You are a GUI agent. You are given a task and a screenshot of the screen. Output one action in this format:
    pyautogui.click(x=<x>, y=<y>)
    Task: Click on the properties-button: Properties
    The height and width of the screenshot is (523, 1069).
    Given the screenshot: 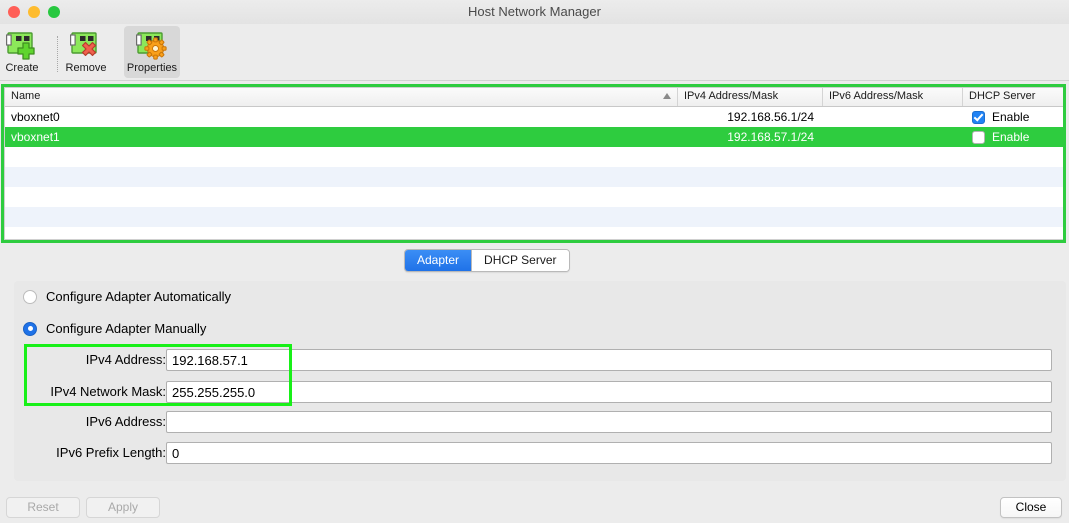 What is the action you would take?
    pyautogui.click(x=152, y=52)
    